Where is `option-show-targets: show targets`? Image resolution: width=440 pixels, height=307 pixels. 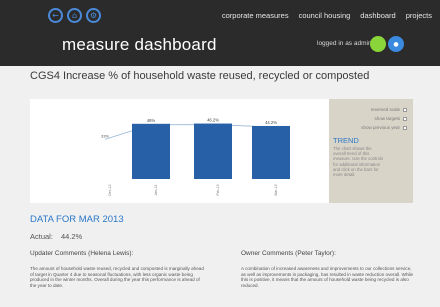
option-show-targets: show targets is located at coordinates (390, 118).